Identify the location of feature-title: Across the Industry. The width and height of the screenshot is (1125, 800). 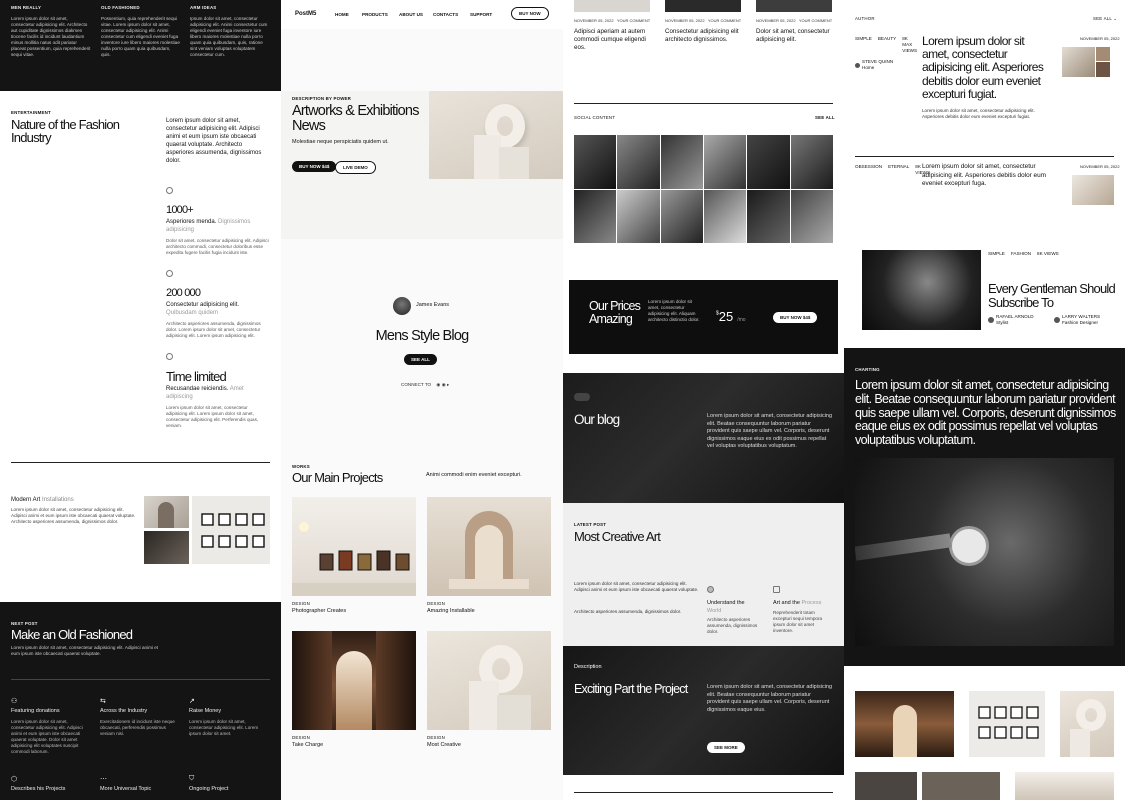
(124, 711).